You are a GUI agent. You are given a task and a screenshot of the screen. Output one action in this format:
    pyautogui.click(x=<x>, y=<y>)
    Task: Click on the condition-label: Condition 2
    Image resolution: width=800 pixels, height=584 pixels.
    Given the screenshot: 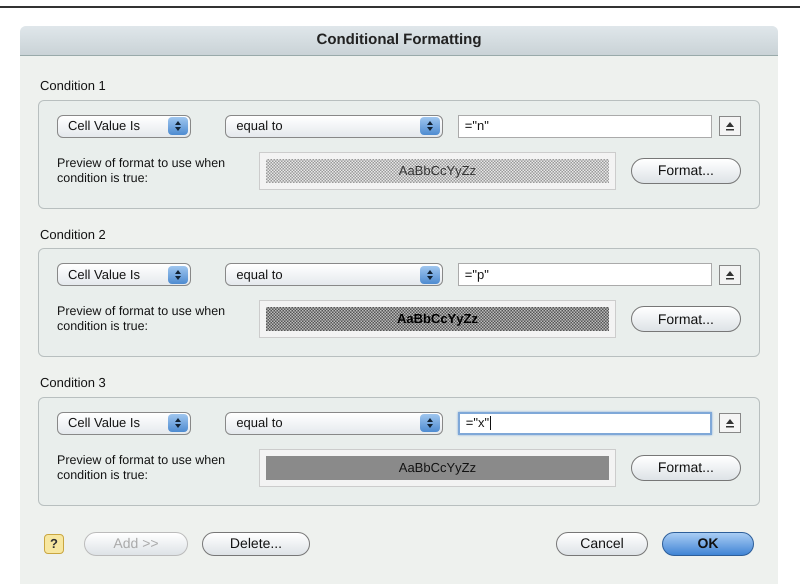 What is the action you would take?
    pyautogui.click(x=73, y=235)
    